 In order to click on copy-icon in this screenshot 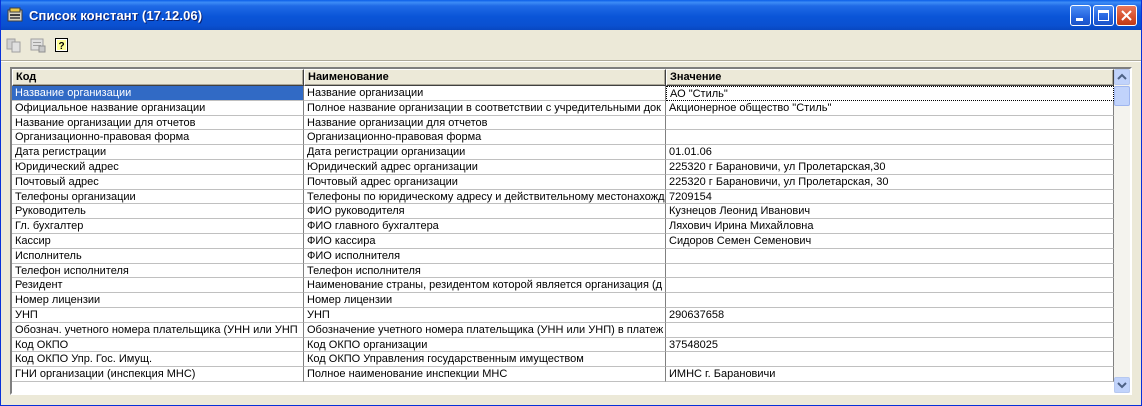, I will do `click(13, 45)`.